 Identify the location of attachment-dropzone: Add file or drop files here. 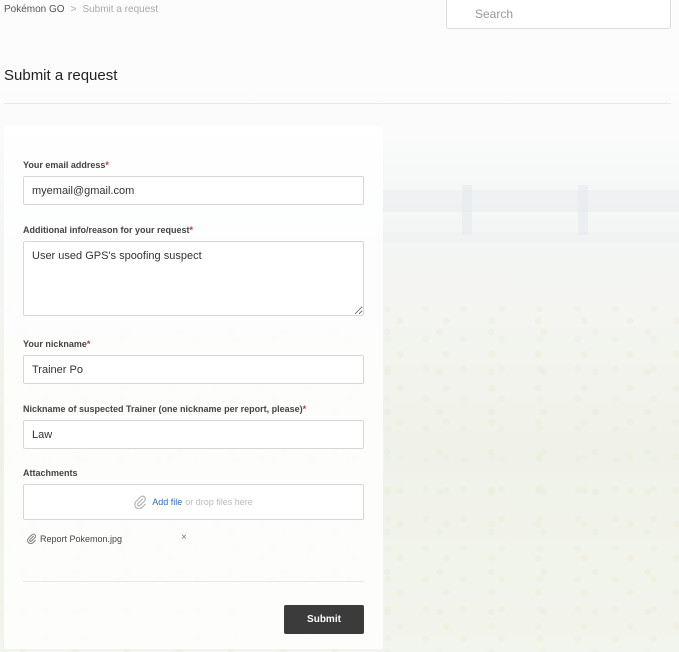
(193, 502).